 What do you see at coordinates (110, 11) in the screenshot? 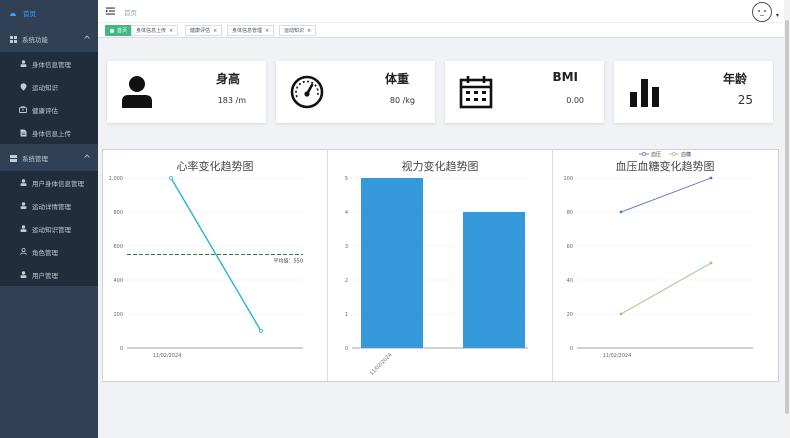
I see `hamburger-icon` at bounding box center [110, 11].